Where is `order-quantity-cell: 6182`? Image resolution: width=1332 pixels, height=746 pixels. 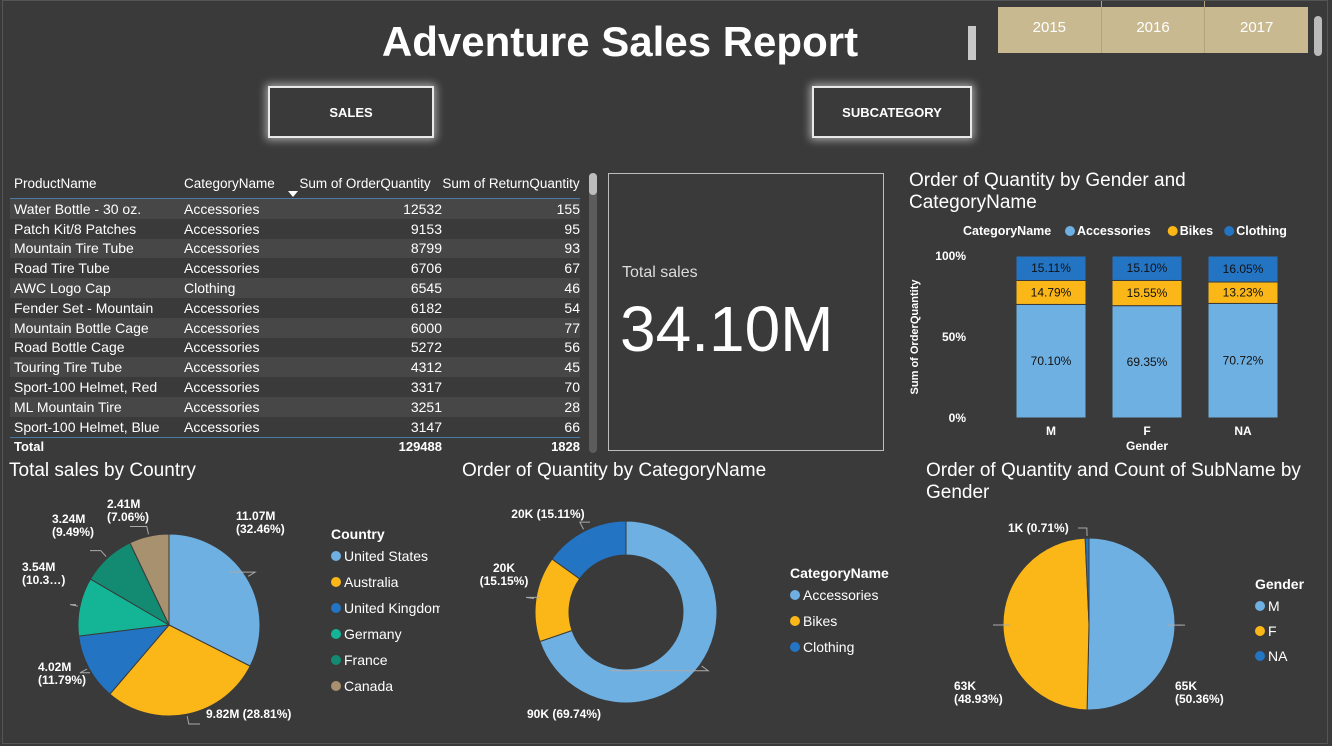
order-quantity-cell: 6182 is located at coordinates (426, 307).